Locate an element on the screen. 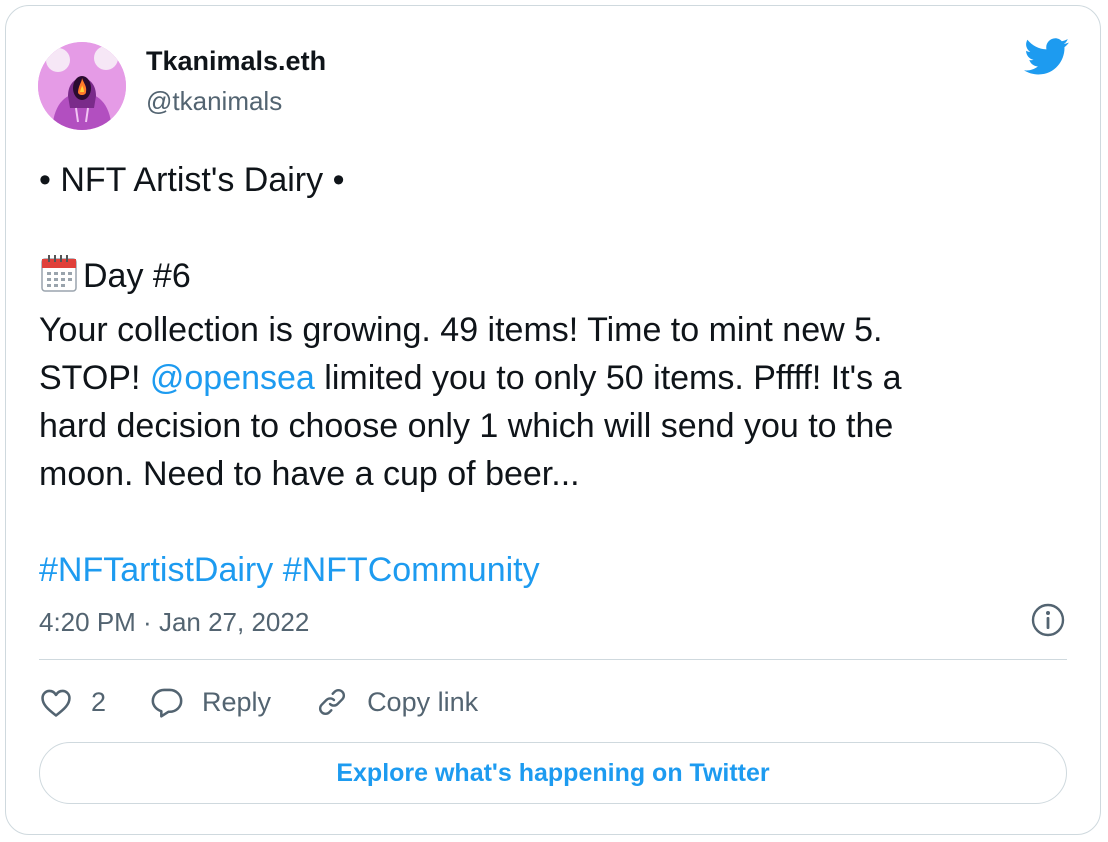  calendar-emoji-icon is located at coordinates (59, 279).